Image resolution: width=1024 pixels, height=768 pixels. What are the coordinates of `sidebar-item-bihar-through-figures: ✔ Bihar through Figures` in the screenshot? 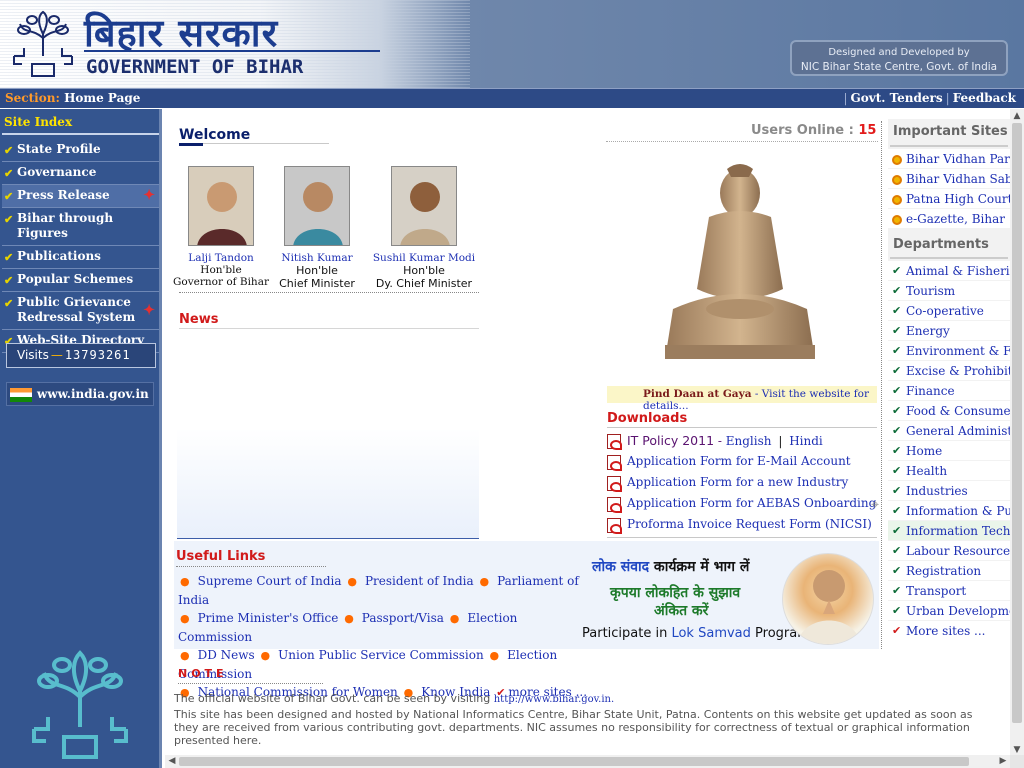 It's located at (80, 227).